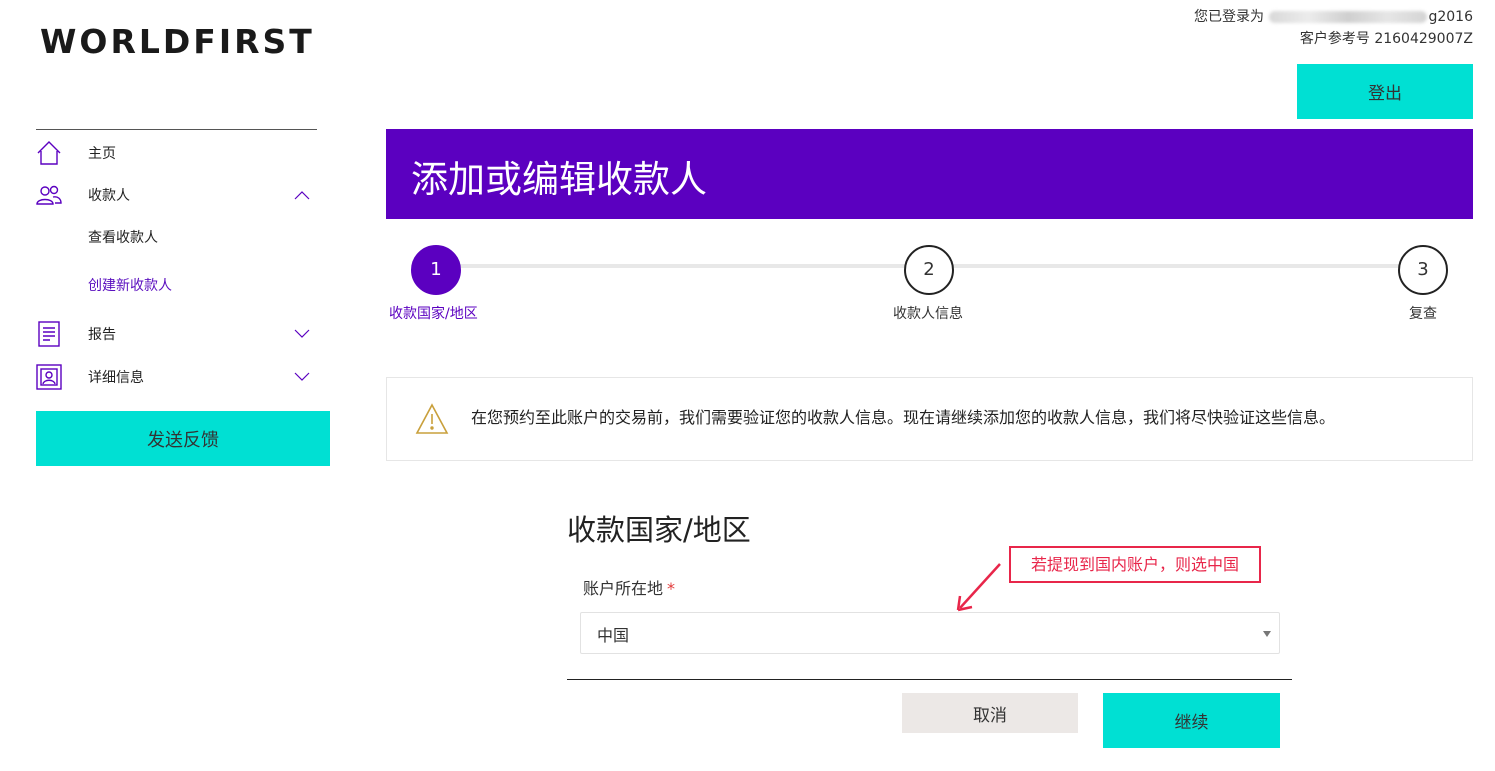  I want to click on page-banner: 添加或编辑收款人, so click(929, 174).